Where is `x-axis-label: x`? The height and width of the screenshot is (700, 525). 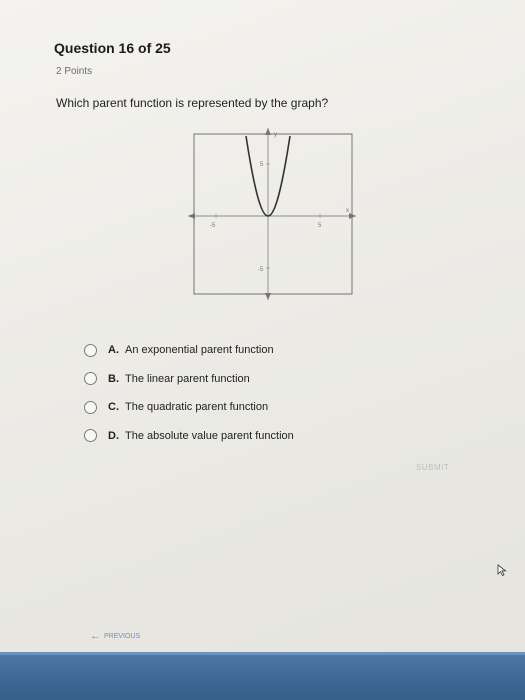
x-axis-label: x is located at coordinates (347, 211).